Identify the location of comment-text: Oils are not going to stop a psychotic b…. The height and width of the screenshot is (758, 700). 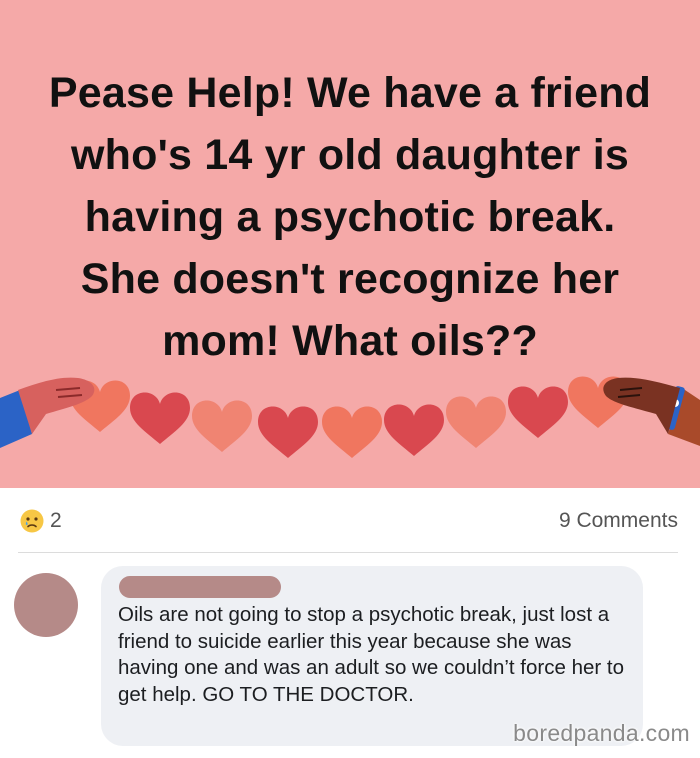
(371, 654).